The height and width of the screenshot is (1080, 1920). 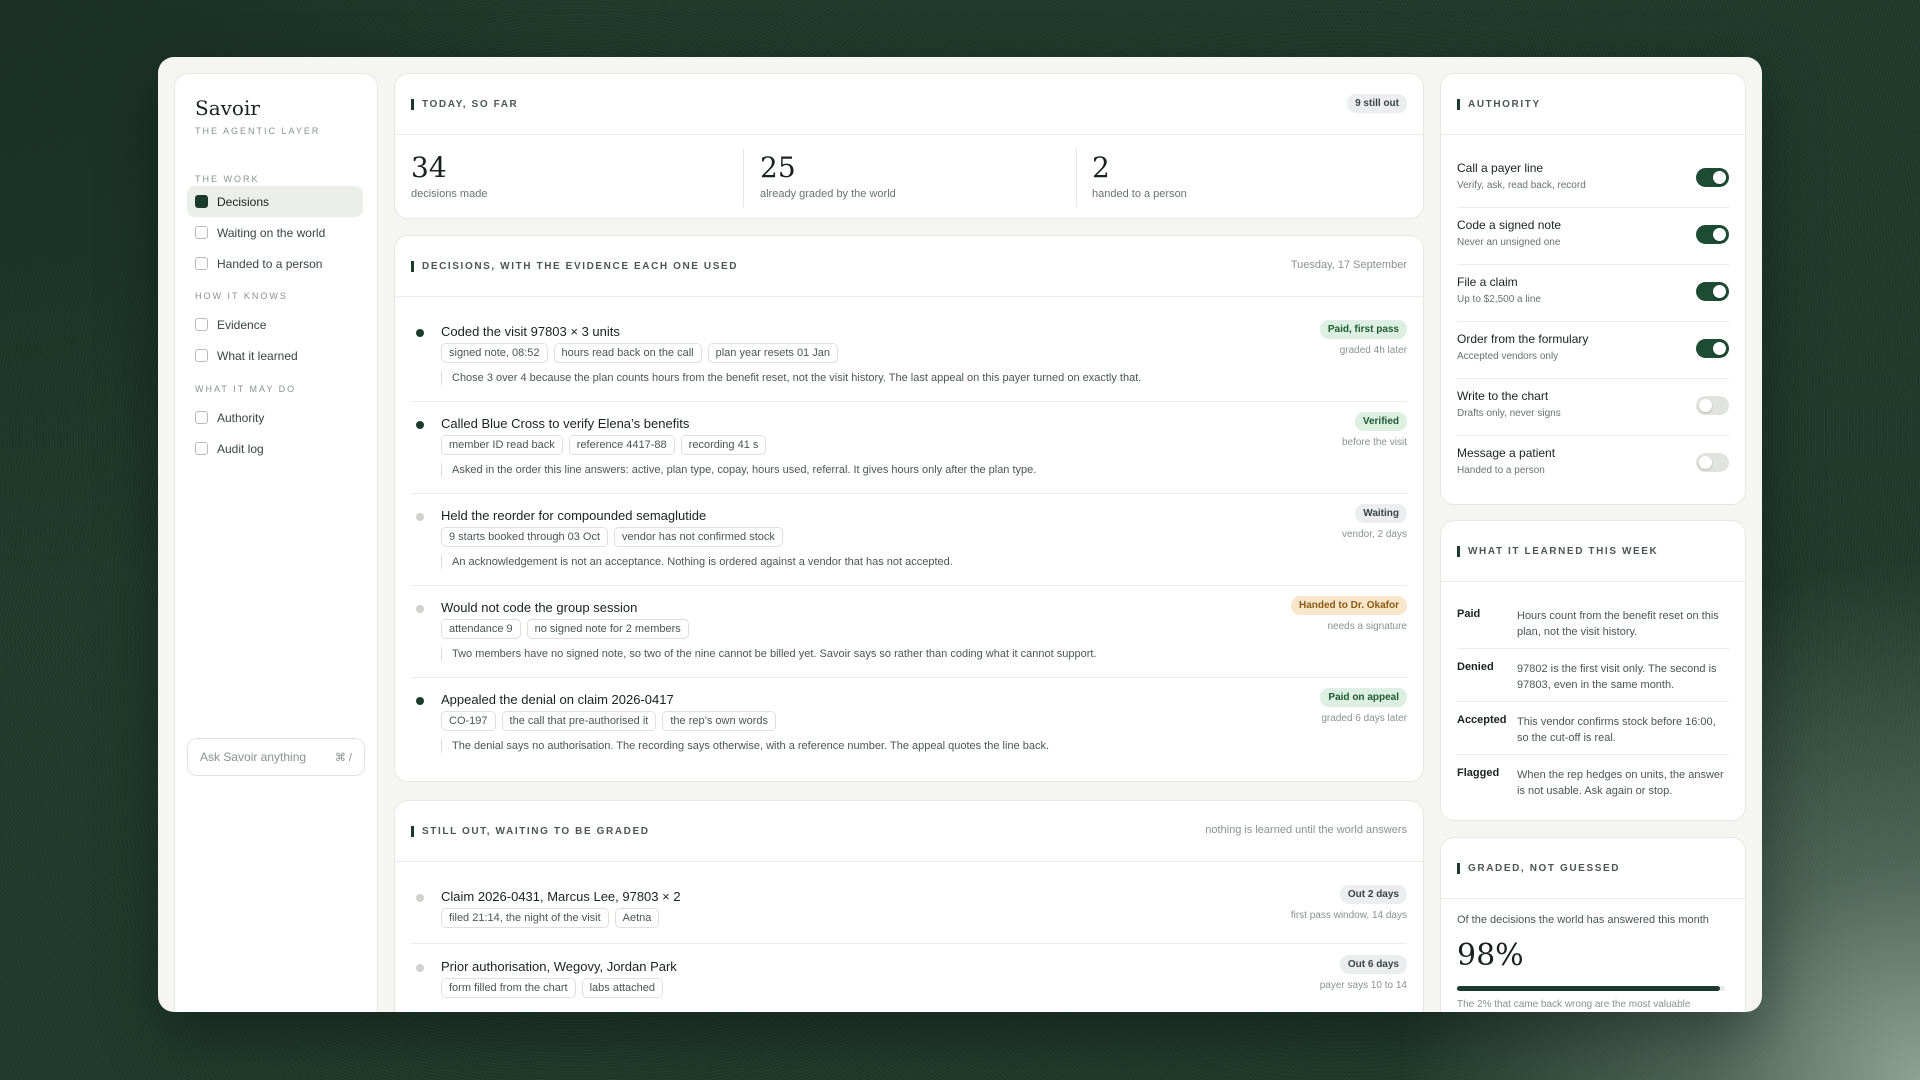 I want to click on sidebar-item-decisions: Decisions, so click(x=275, y=201).